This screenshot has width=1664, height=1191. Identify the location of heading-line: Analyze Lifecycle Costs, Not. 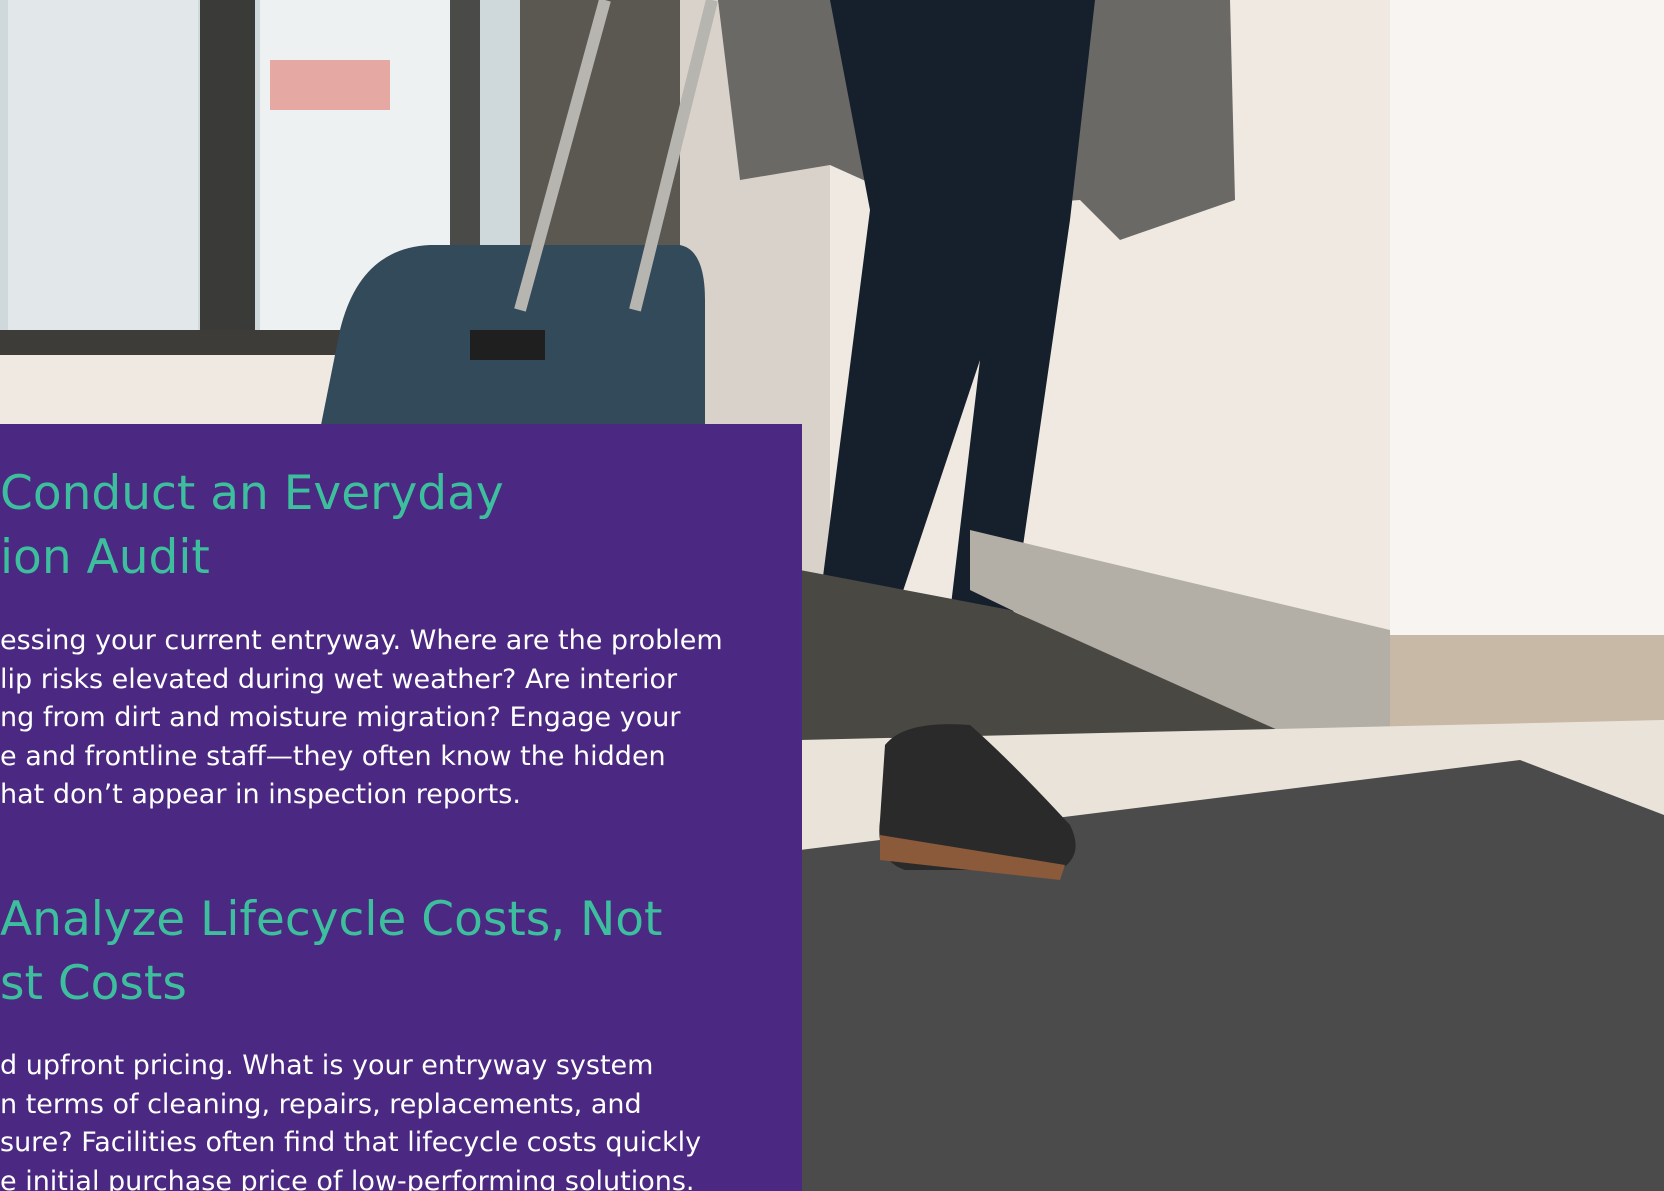
(331, 919).